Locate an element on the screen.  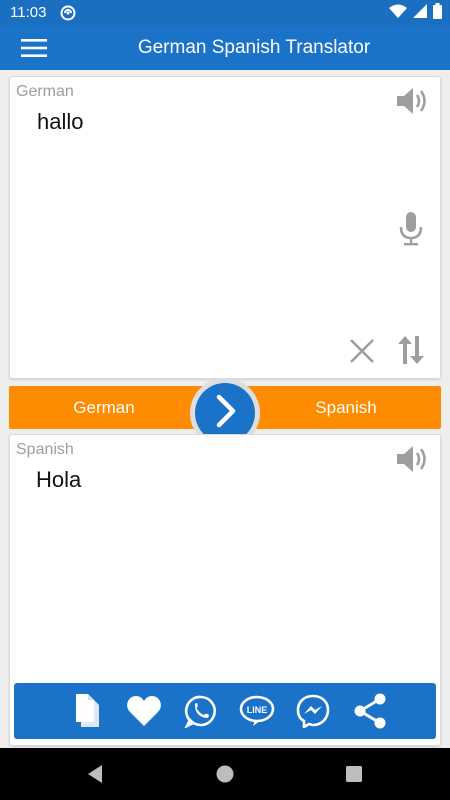
clear-icon is located at coordinates (362, 351).